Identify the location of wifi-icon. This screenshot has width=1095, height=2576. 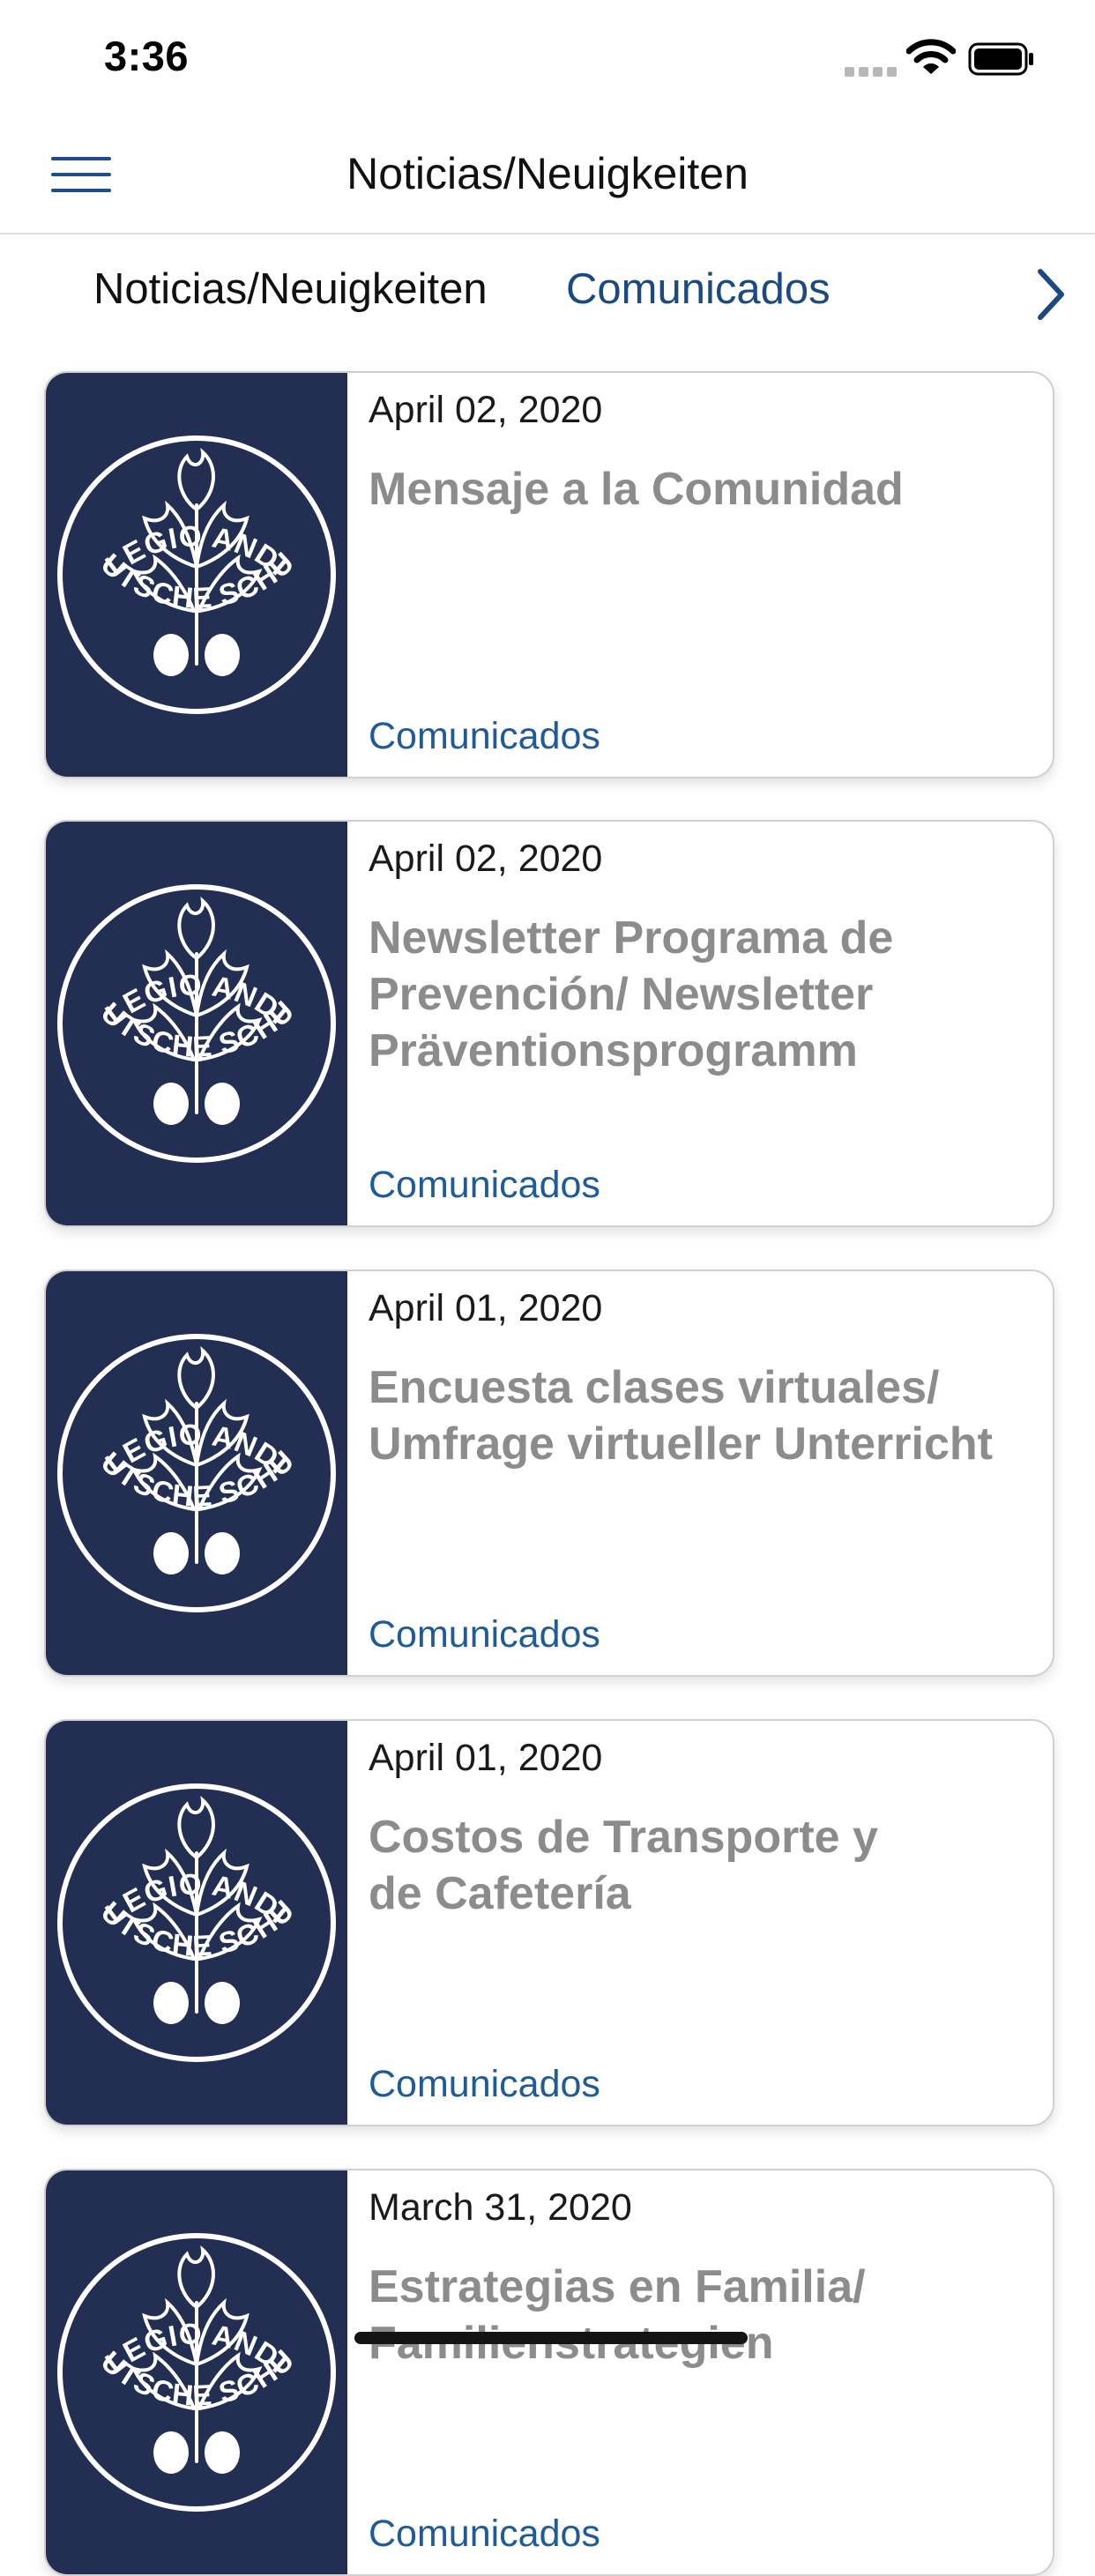
(931, 57).